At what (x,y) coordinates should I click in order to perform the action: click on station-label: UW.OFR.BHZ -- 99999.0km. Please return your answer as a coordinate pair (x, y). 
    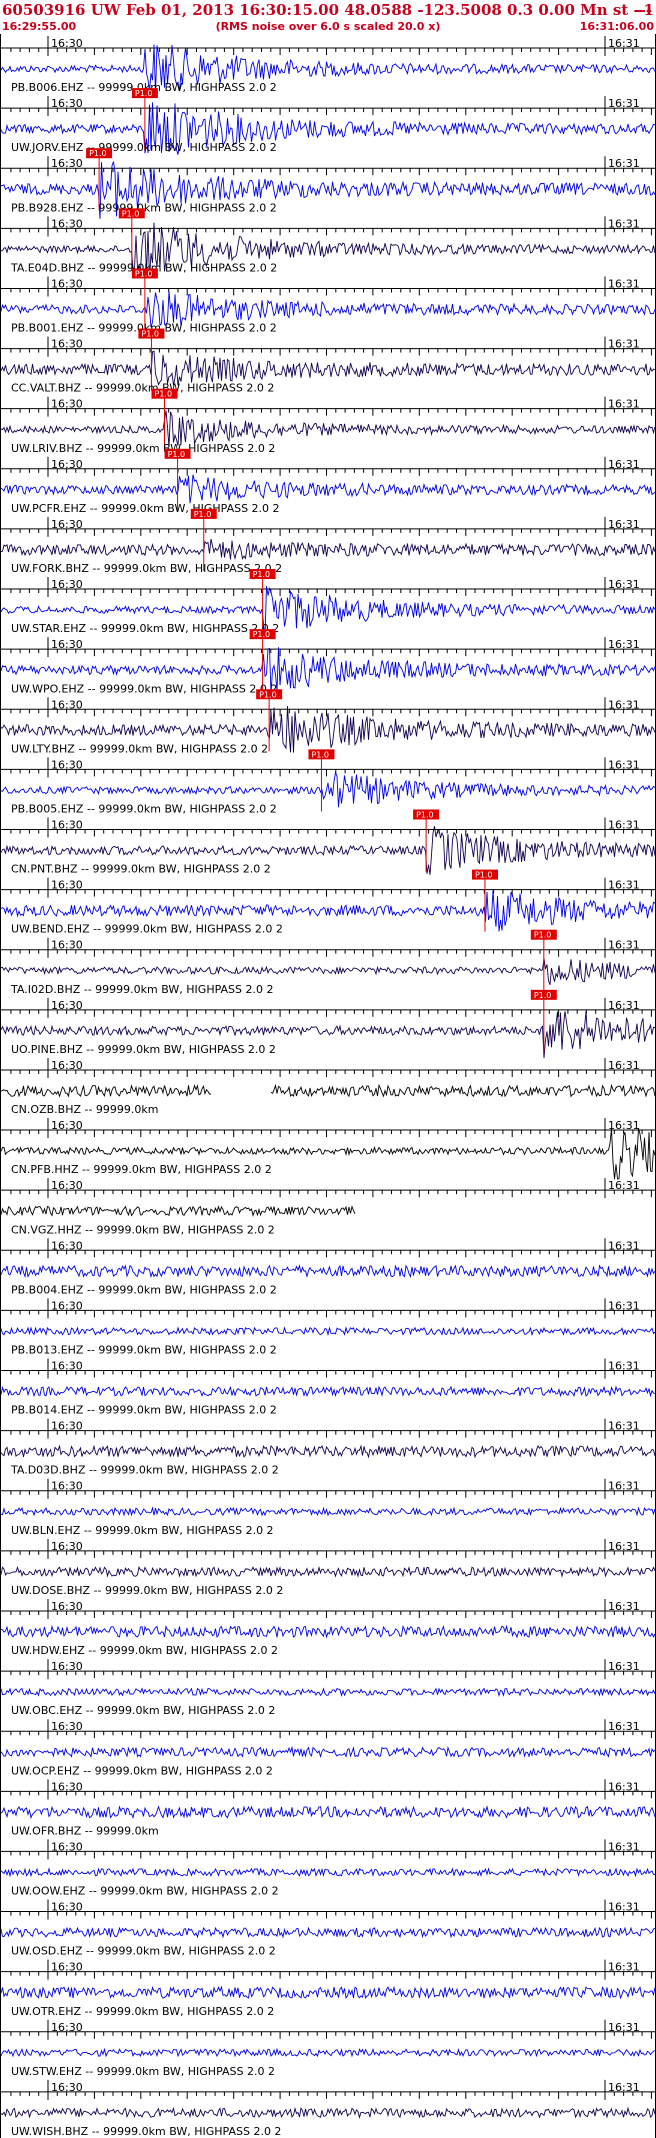
    Looking at the image, I should click on (85, 1830).